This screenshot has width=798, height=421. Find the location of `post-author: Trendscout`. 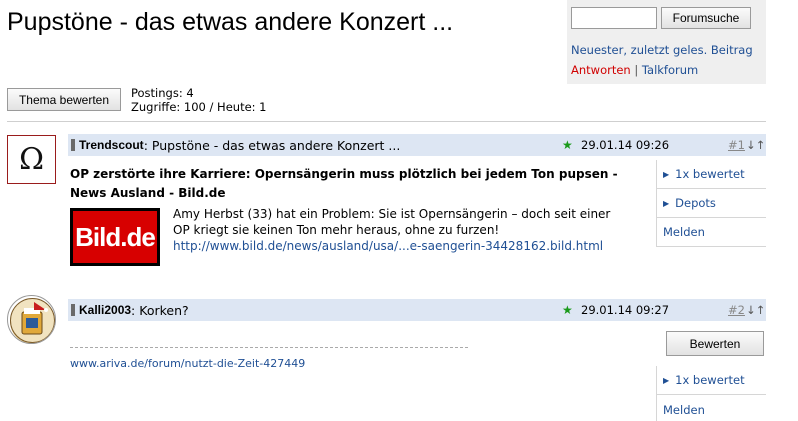

post-author: Trendscout is located at coordinates (111, 145).